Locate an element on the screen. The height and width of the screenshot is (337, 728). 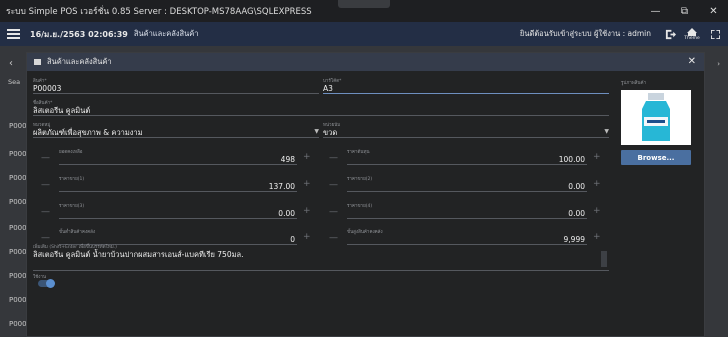
menu-icon is located at coordinates (13, 34).